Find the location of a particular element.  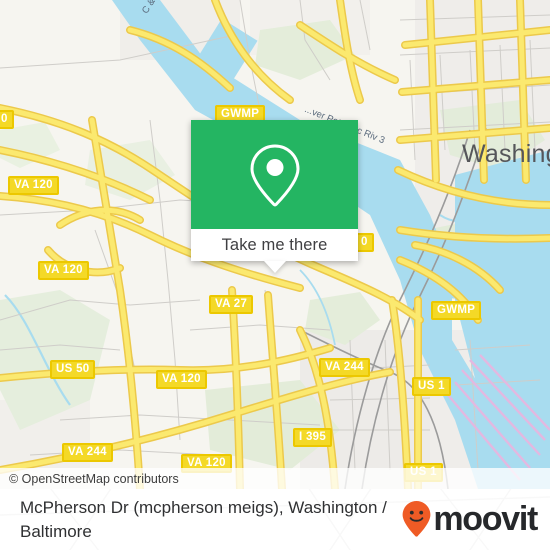

highway-shield: 0 is located at coordinates (7, 119).